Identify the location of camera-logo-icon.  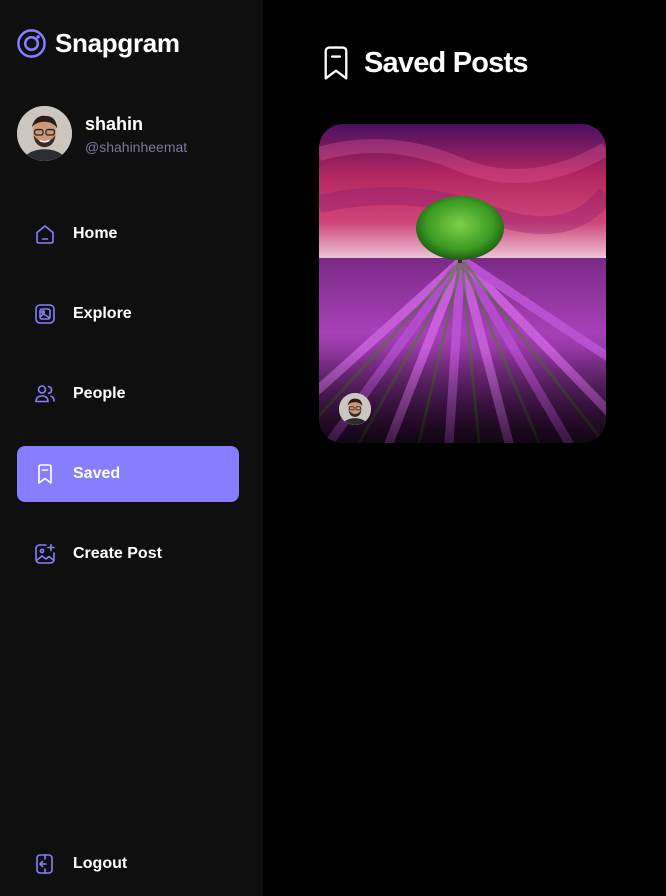
(31, 43).